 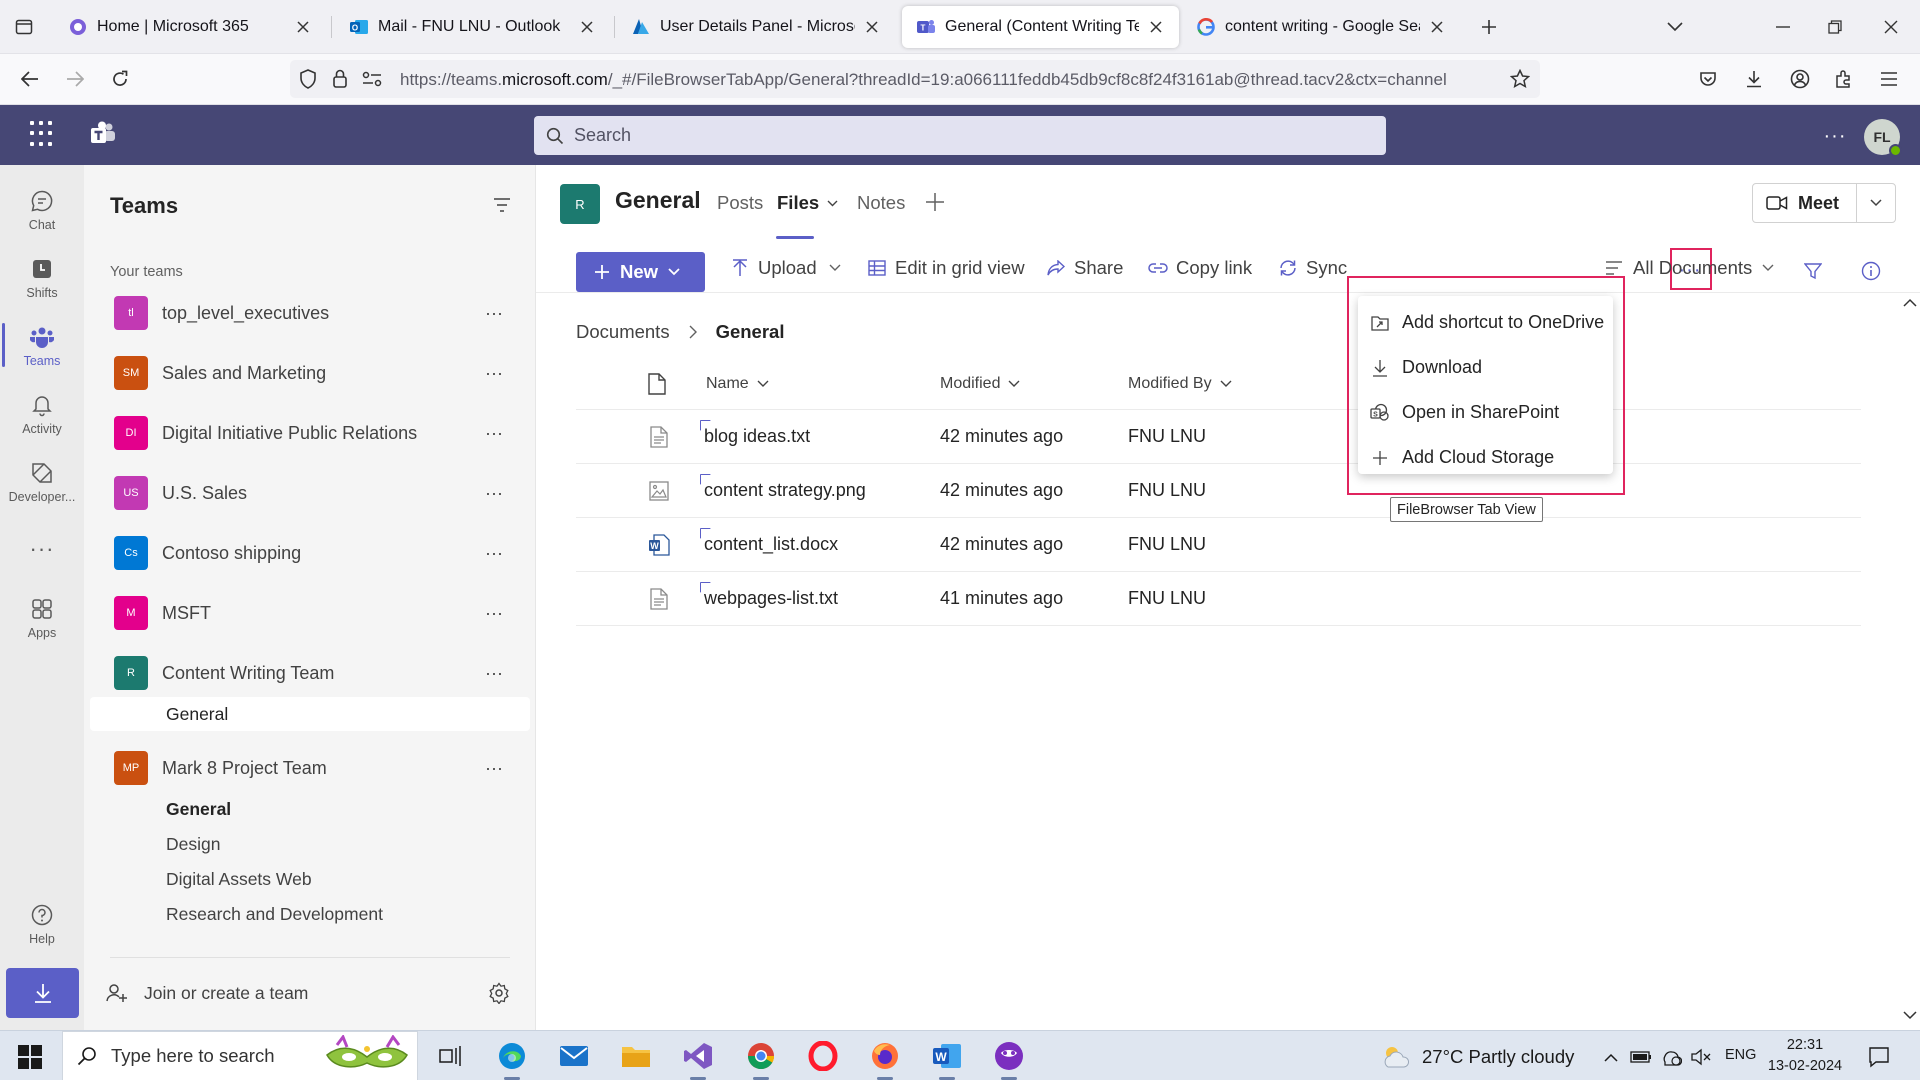 I want to click on rail-more-button: ···, so click(x=42, y=549).